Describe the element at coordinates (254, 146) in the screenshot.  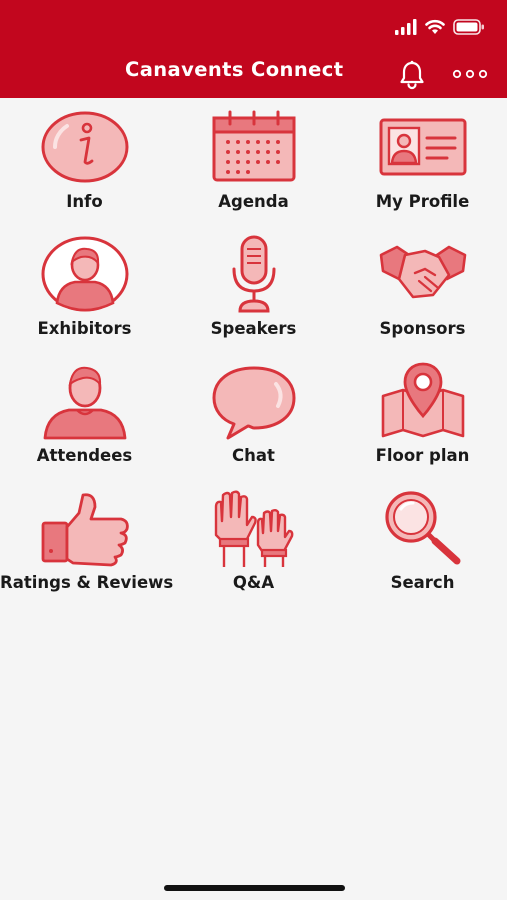
I see `calendar-icon` at that location.